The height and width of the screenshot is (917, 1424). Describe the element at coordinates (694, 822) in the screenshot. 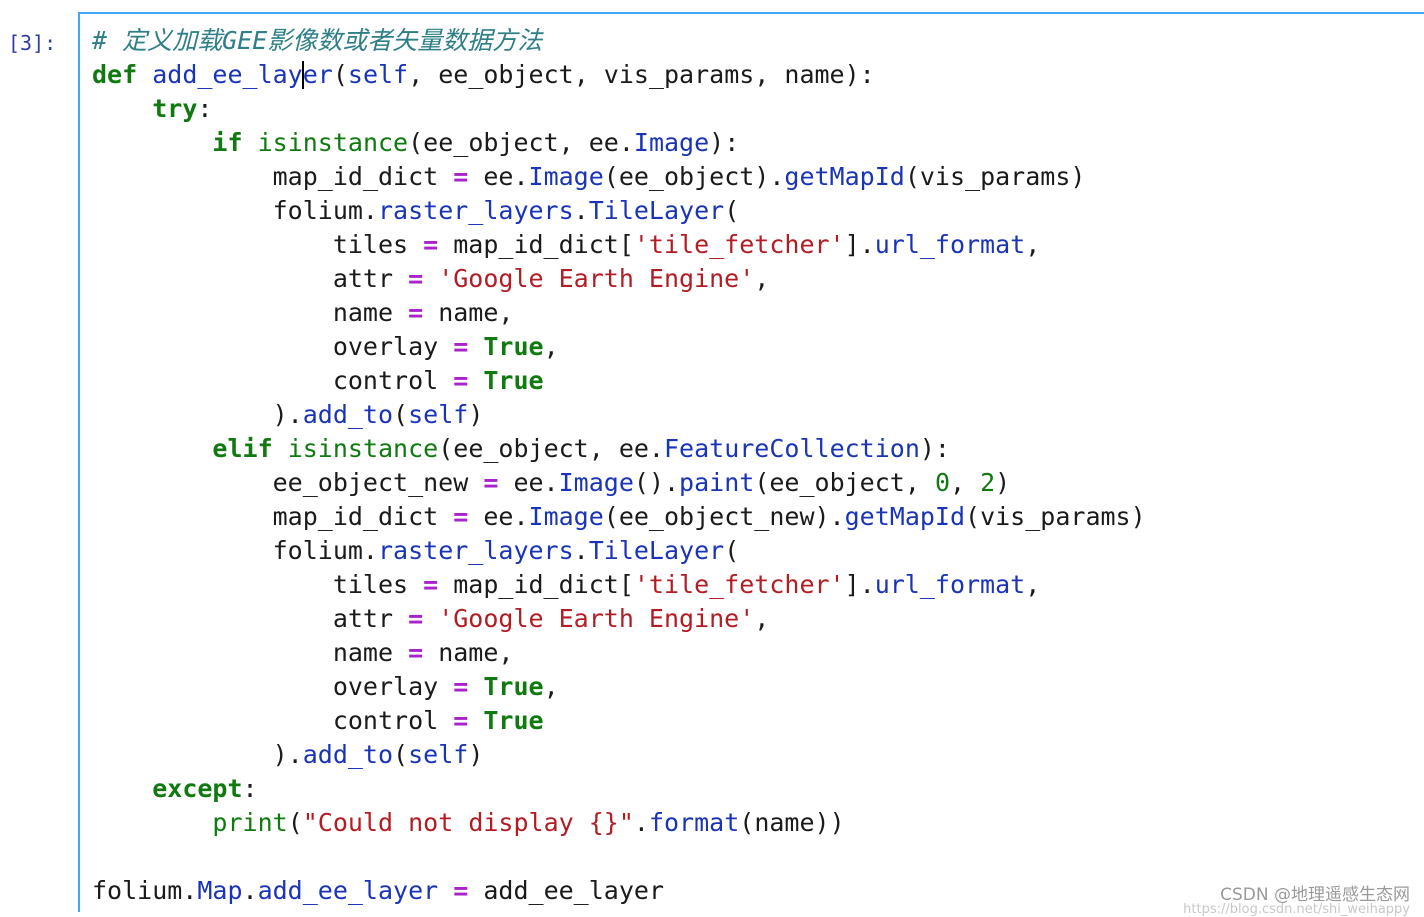

I see `code-token: format` at that location.